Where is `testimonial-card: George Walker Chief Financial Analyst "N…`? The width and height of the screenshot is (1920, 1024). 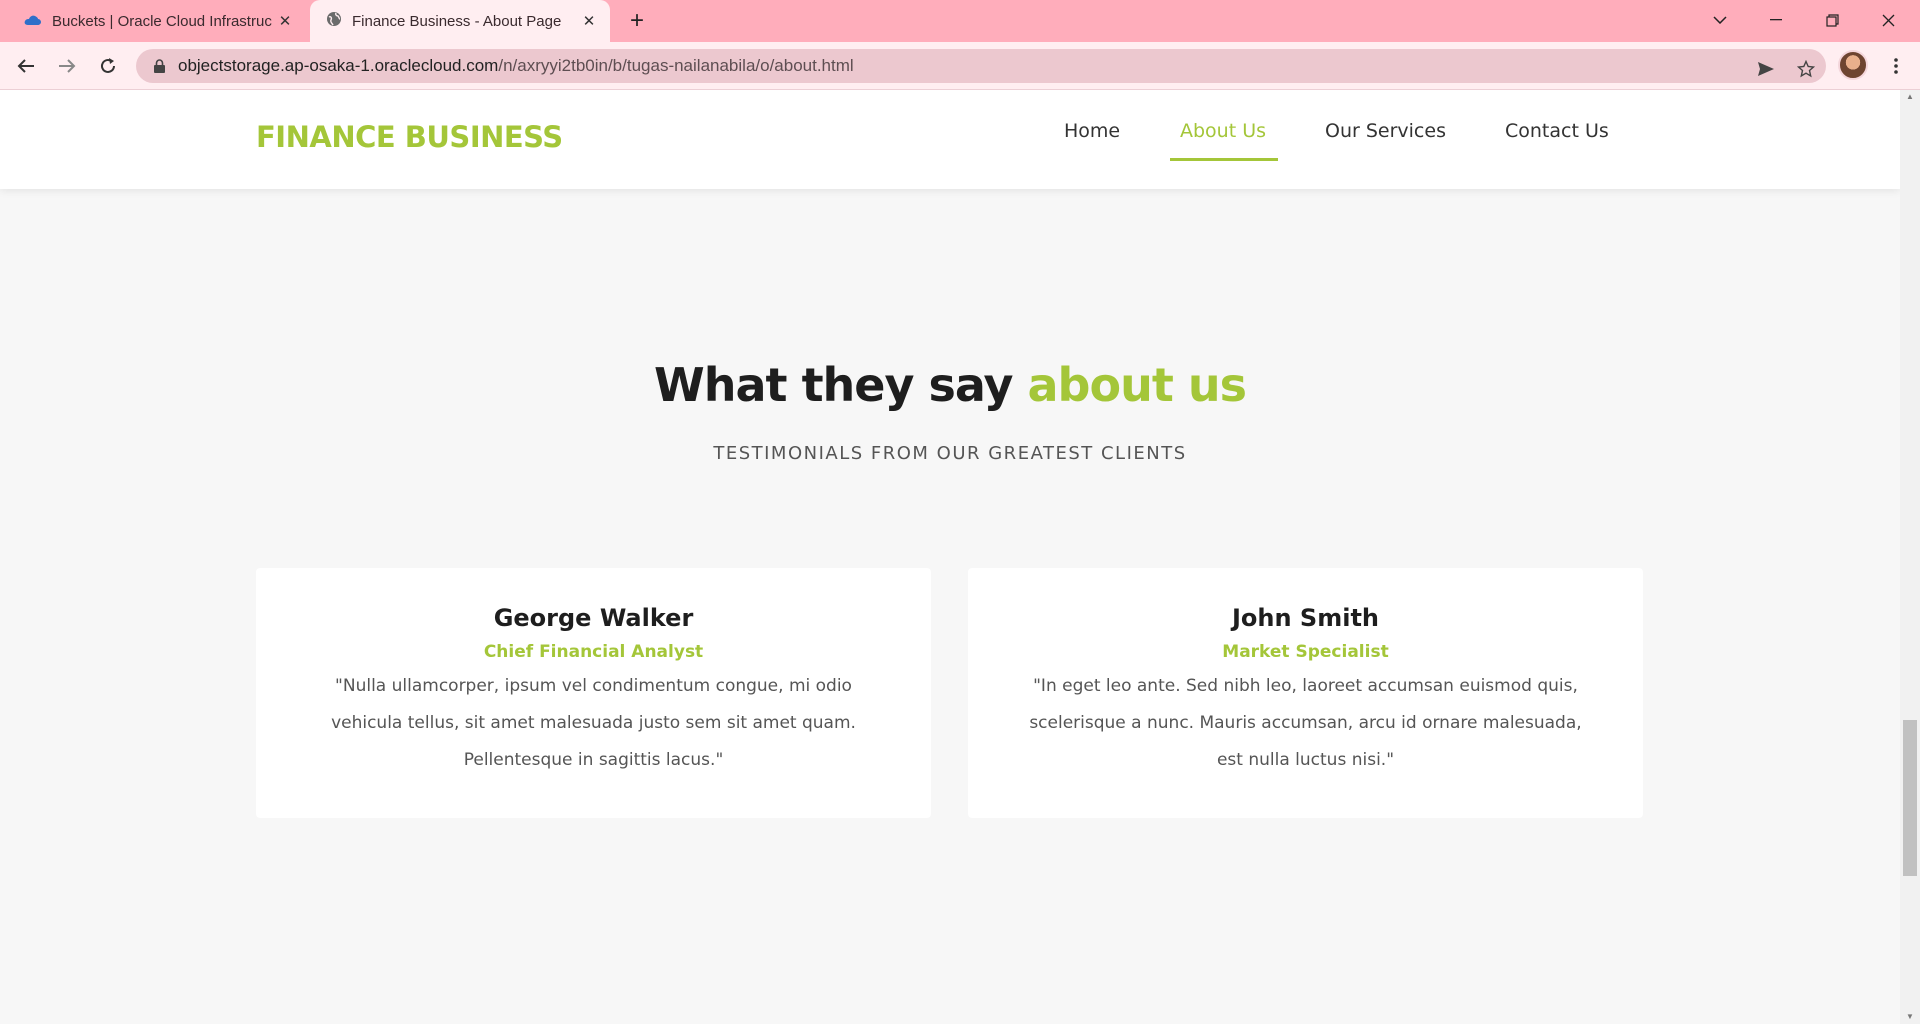
testimonial-card: George Walker Chief Financial Analyst "N… is located at coordinates (593, 693).